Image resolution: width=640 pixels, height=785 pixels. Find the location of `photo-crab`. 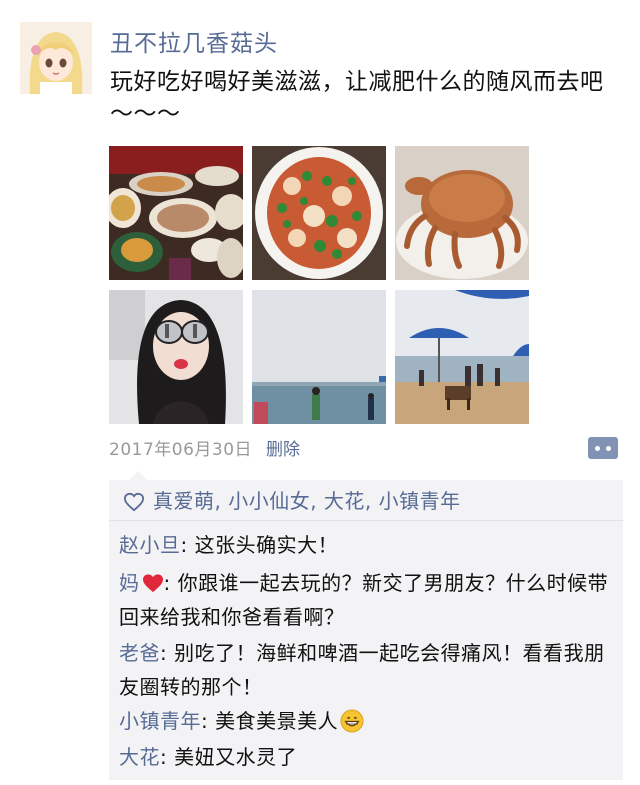

photo-crab is located at coordinates (462, 213).